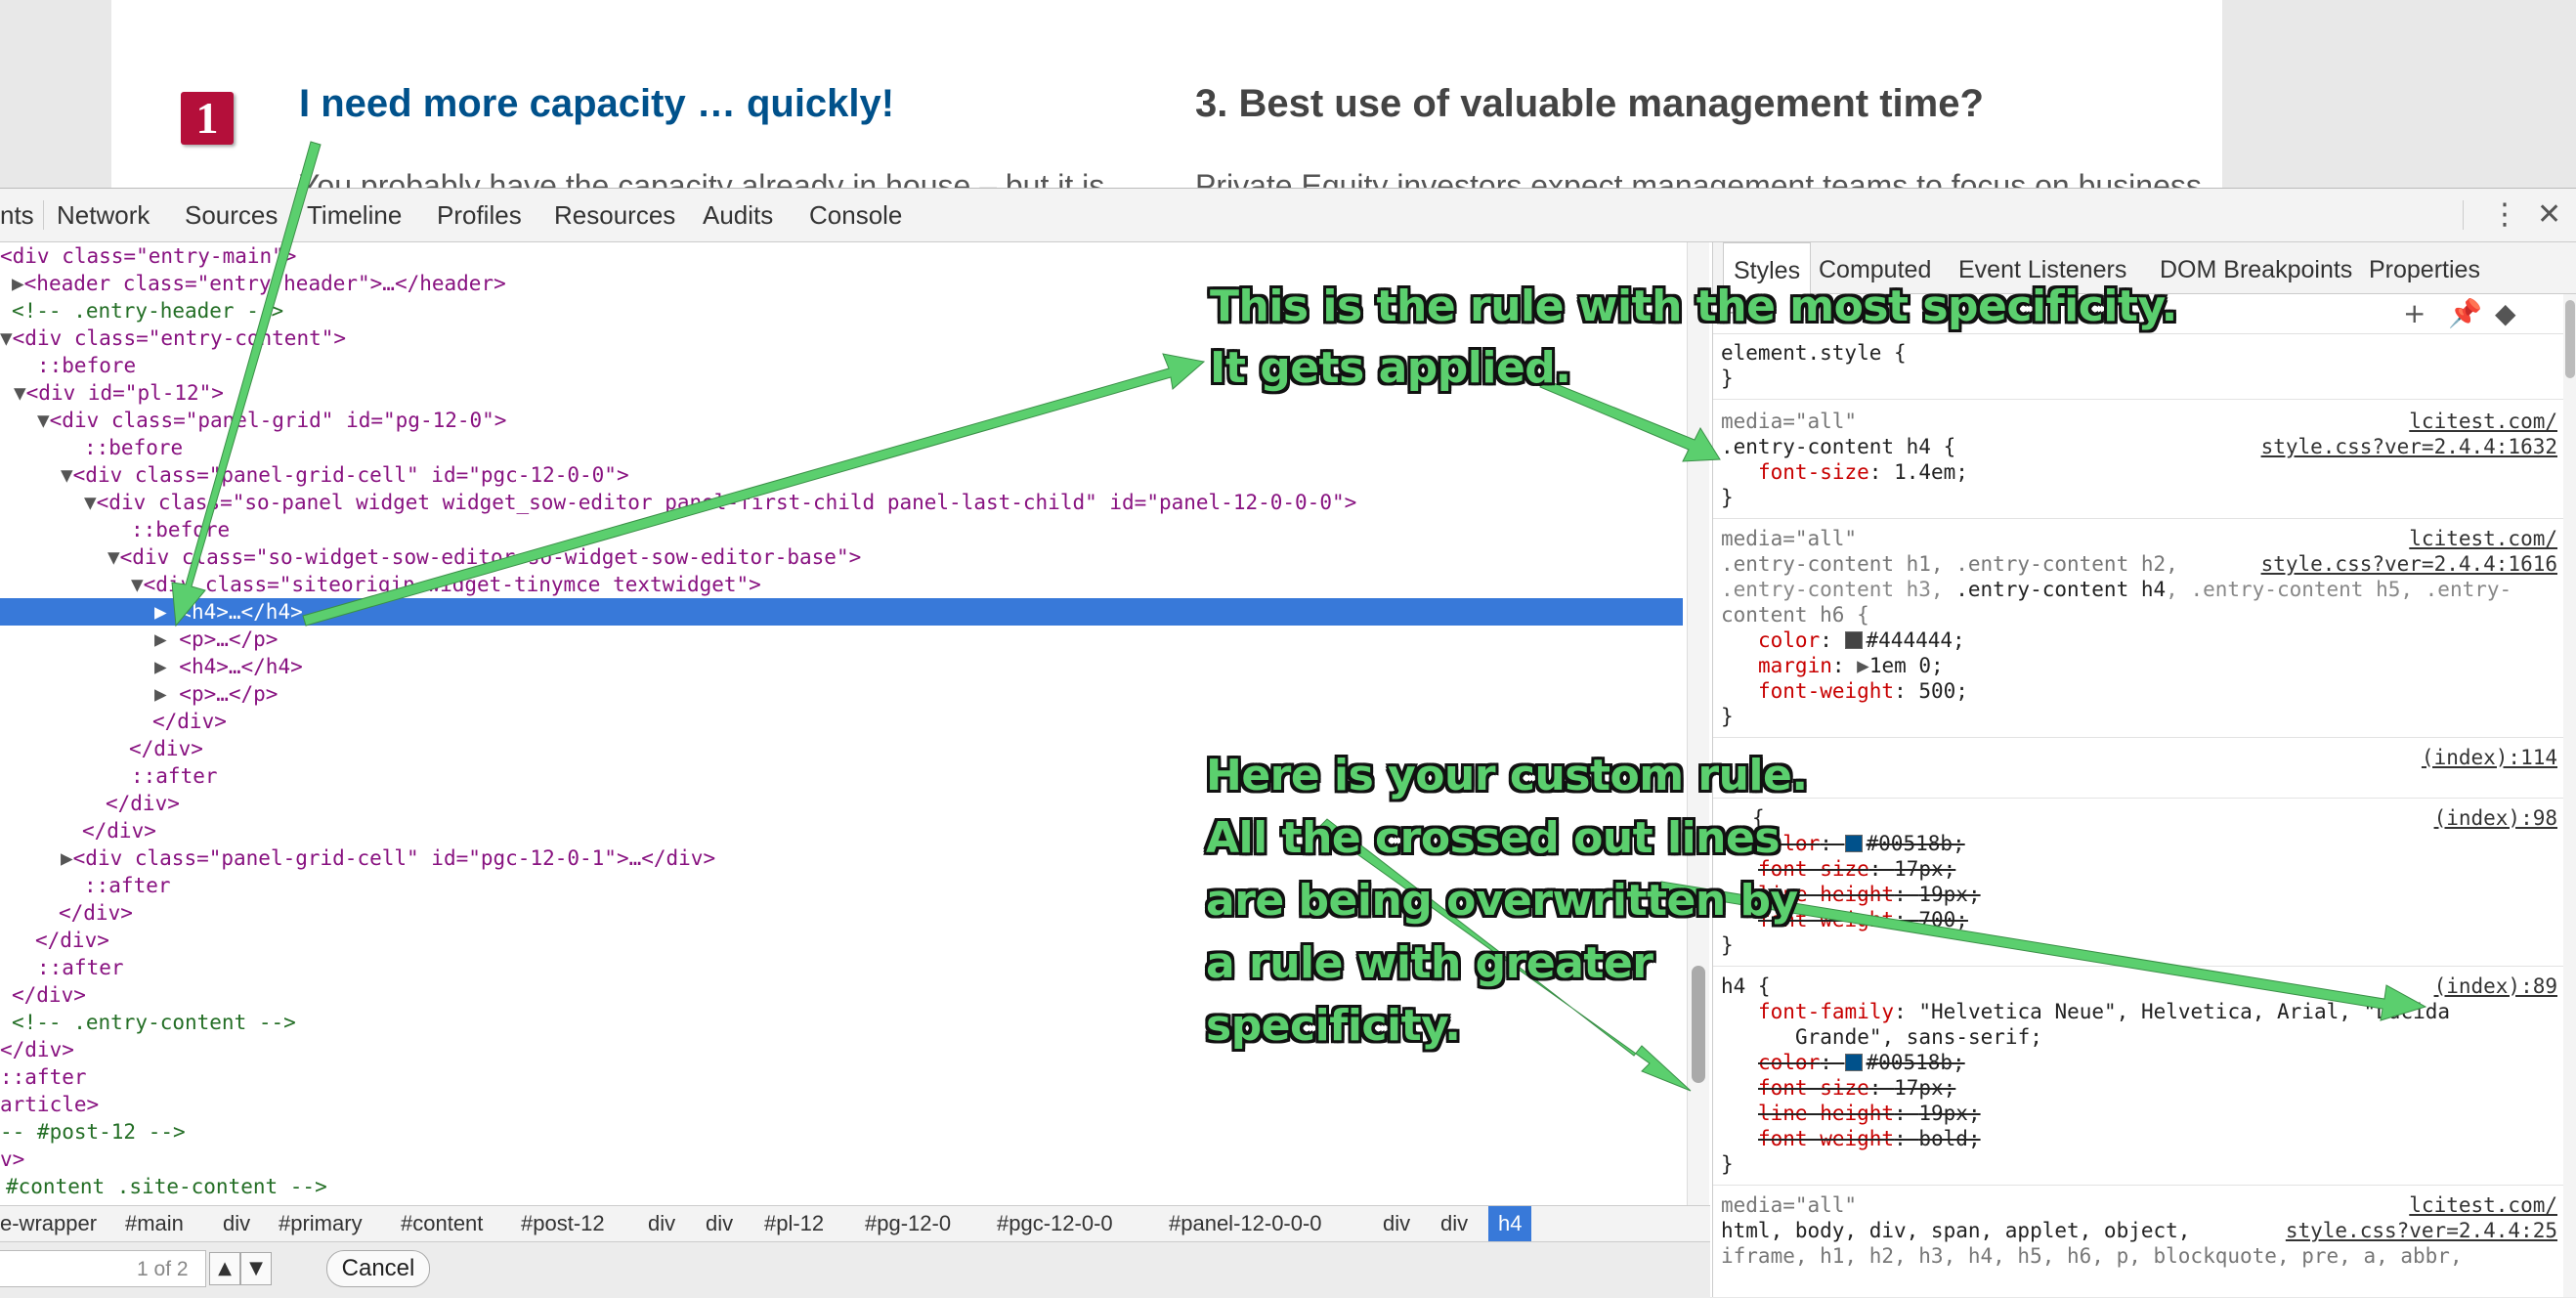 The height and width of the screenshot is (1298, 2576). I want to click on dom-line: ▼<div class="entry-content">, so click(173, 338).